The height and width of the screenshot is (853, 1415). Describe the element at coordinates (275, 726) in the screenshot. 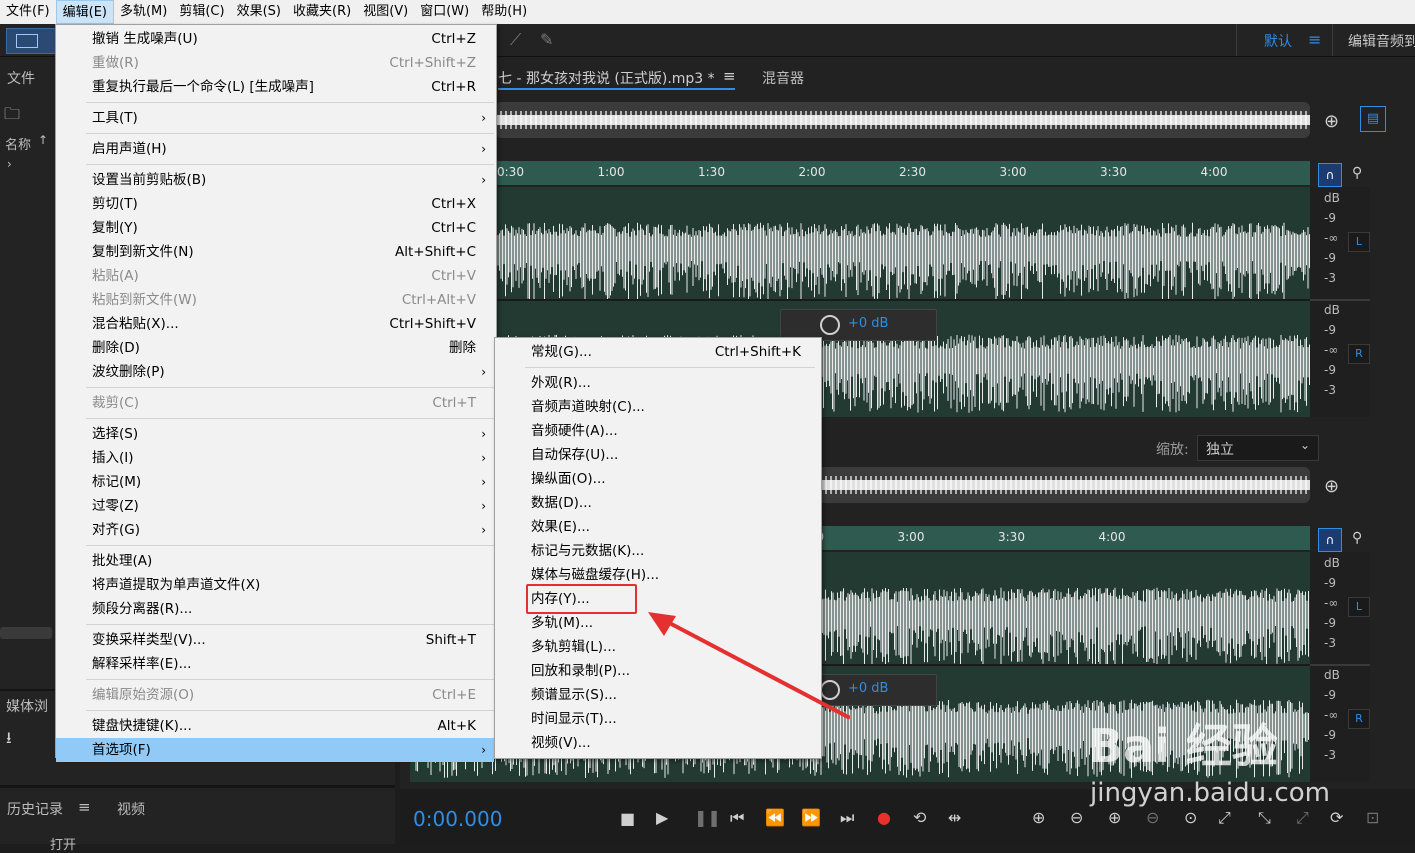

I see `edit-menu-item: 键盘快捷键(K)... Alt+K` at that location.